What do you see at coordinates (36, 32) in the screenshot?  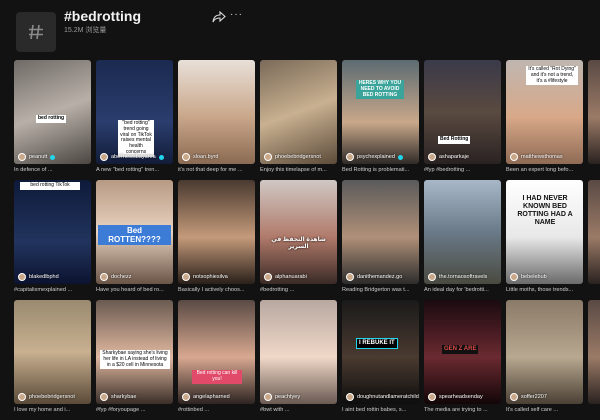 I see `hashtag-icon` at bounding box center [36, 32].